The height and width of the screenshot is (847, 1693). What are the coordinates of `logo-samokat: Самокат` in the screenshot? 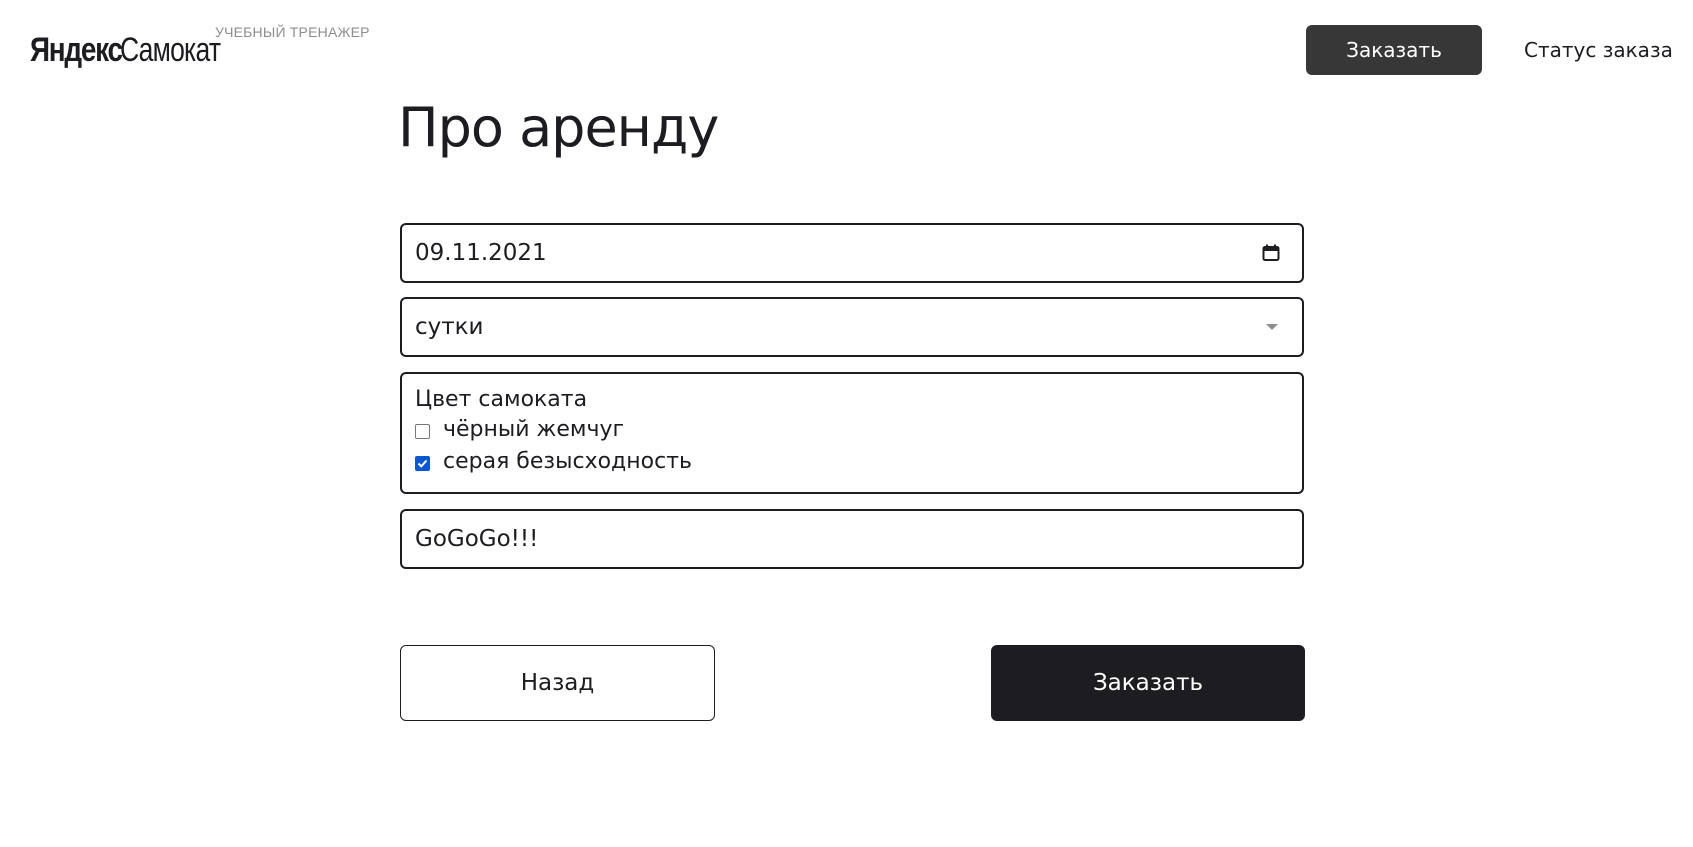 It's located at (170, 50).